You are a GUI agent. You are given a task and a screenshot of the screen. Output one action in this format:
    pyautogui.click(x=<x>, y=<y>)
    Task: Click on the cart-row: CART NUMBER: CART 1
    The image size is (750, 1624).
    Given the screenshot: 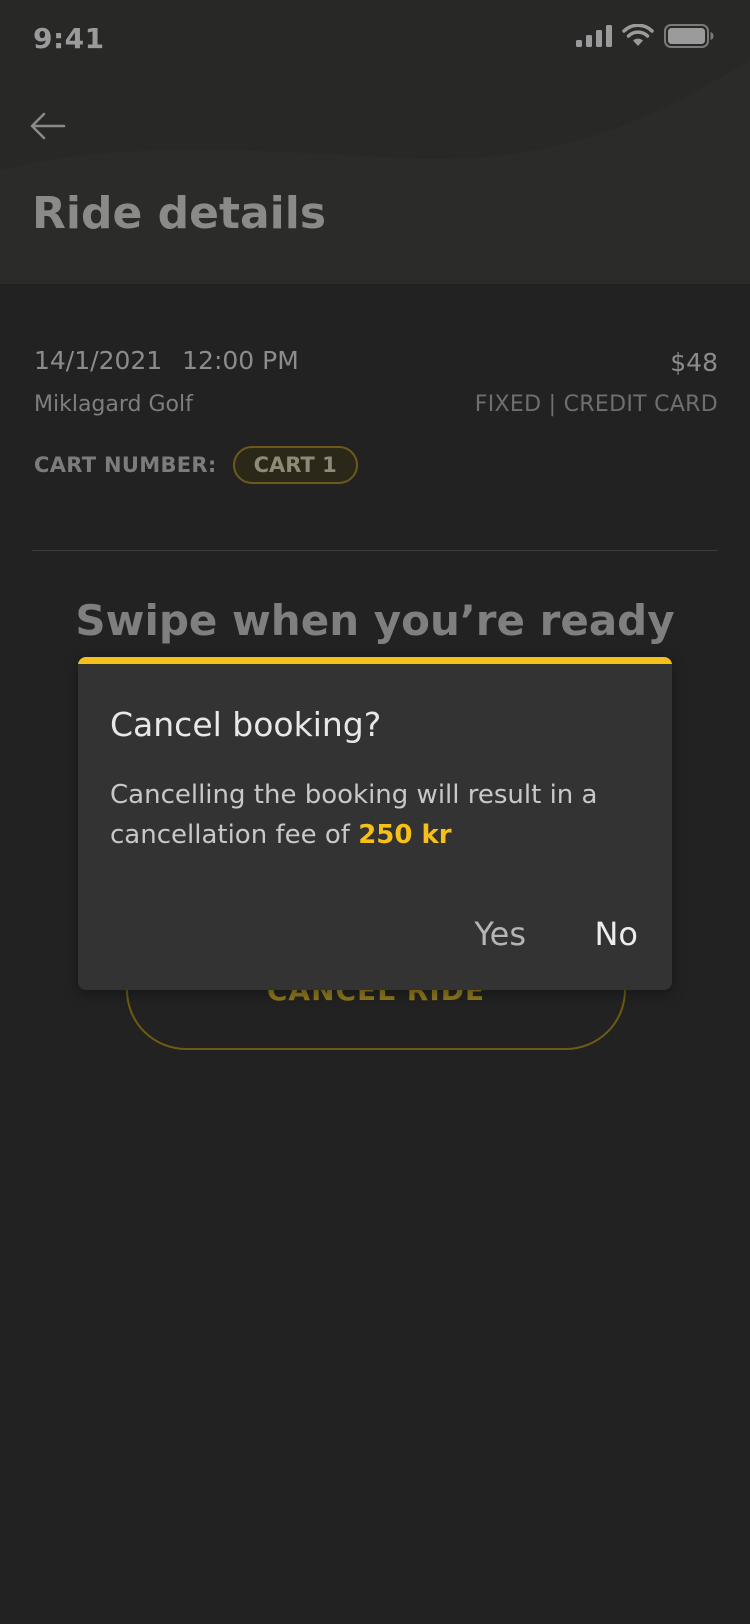 What is the action you would take?
    pyautogui.click(x=196, y=465)
    